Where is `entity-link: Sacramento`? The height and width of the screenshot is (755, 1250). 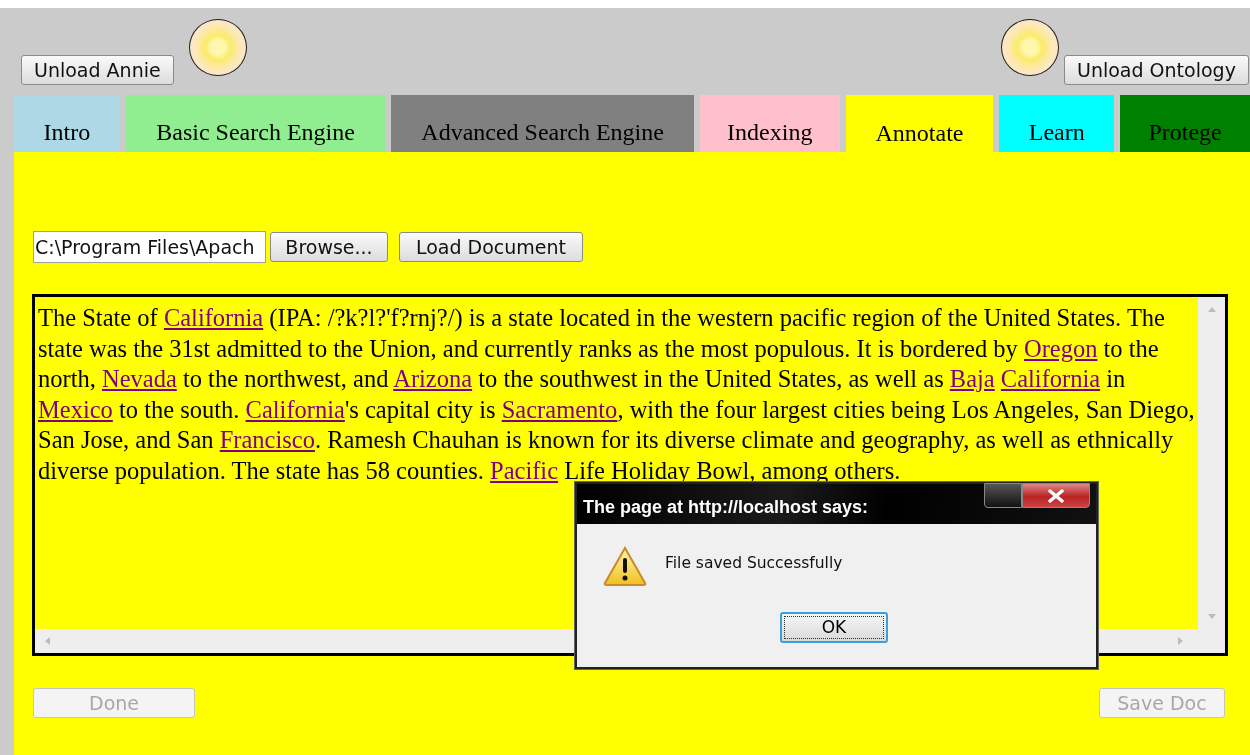
entity-link: Sacramento is located at coordinates (559, 409).